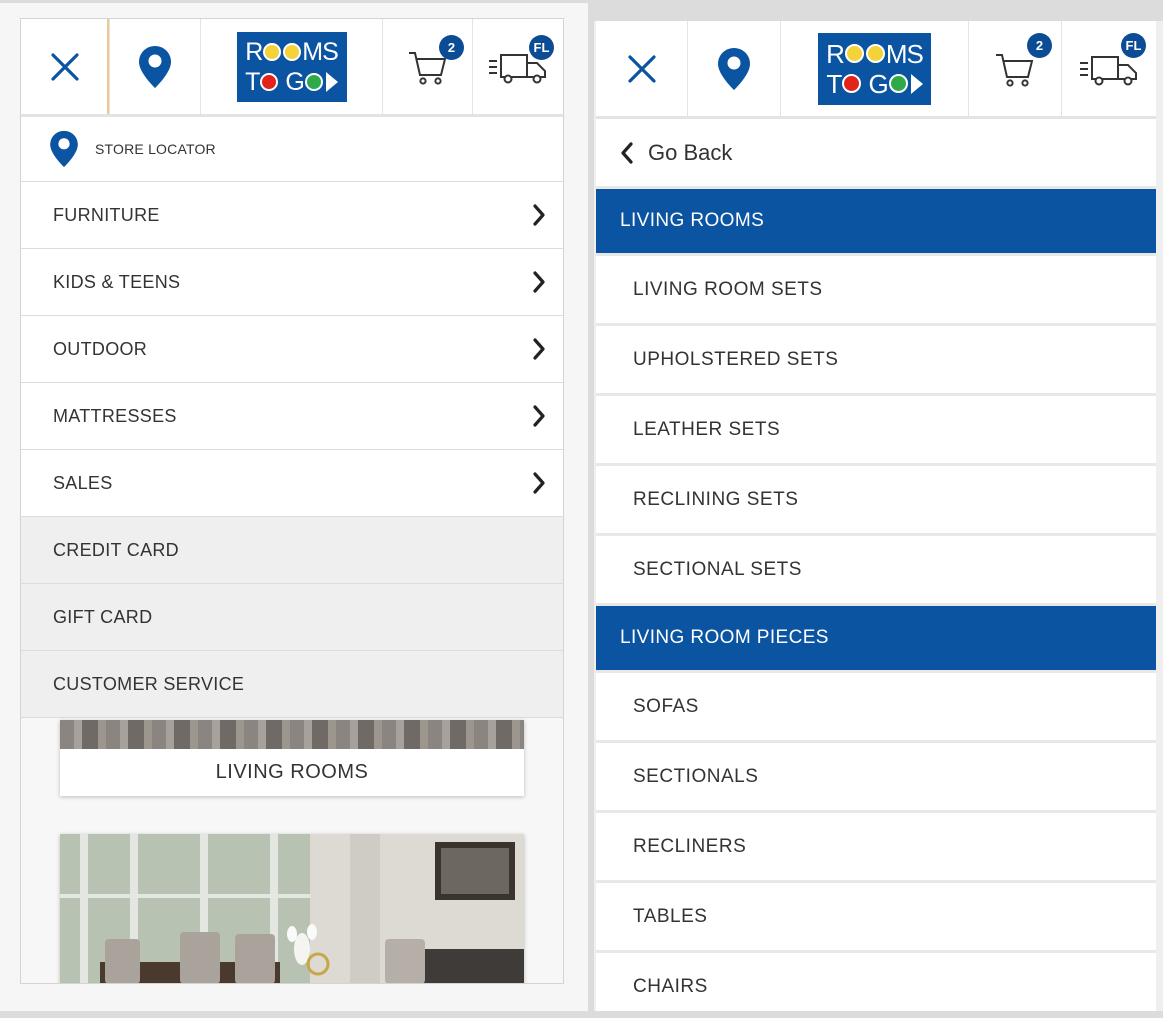 The height and width of the screenshot is (1018, 1163). What do you see at coordinates (83, 482) in the screenshot?
I see `menu-item-label: SALES` at bounding box center [83, 482].